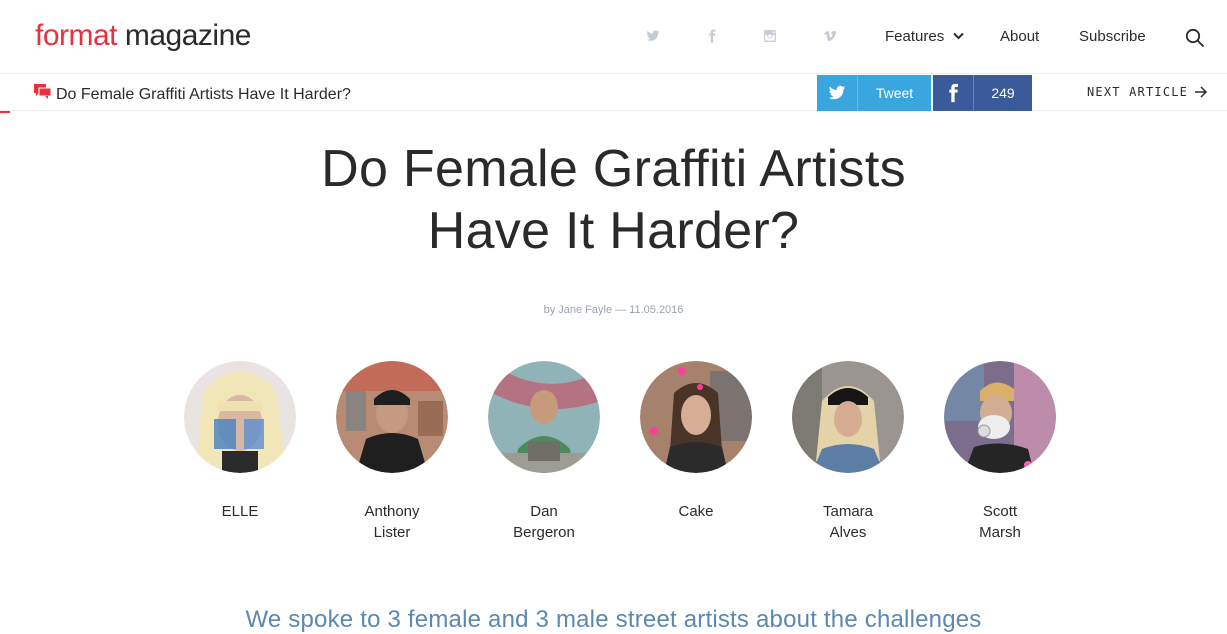  I want to click on artist-name: ELLE, so click(240, 511).